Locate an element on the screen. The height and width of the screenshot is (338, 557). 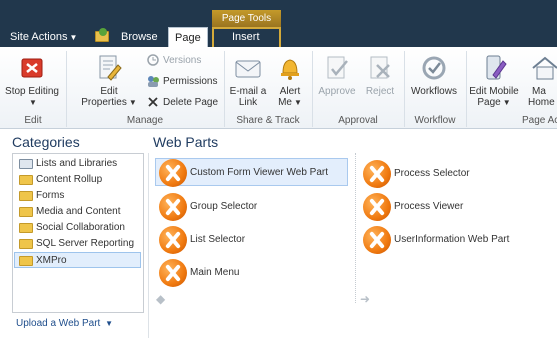
category-label: Lists and Libraries is located at coordinates (77, 163).